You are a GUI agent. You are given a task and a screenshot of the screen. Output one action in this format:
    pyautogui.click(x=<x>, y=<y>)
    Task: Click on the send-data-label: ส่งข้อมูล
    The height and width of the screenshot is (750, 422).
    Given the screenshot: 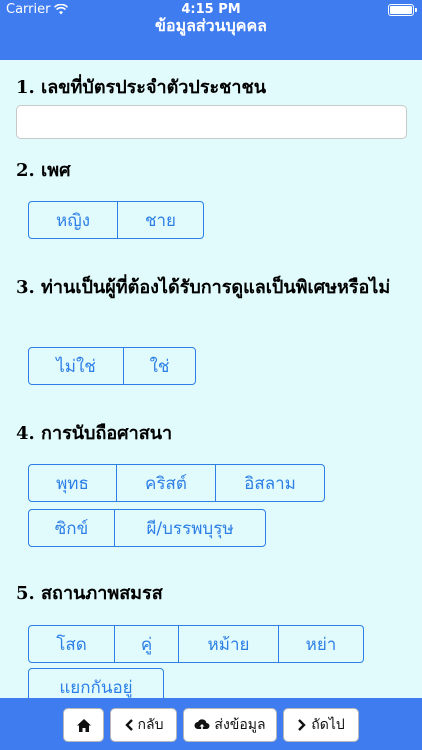 What is the action you would take?
    pyautogui.click(x=240, y=725)
    